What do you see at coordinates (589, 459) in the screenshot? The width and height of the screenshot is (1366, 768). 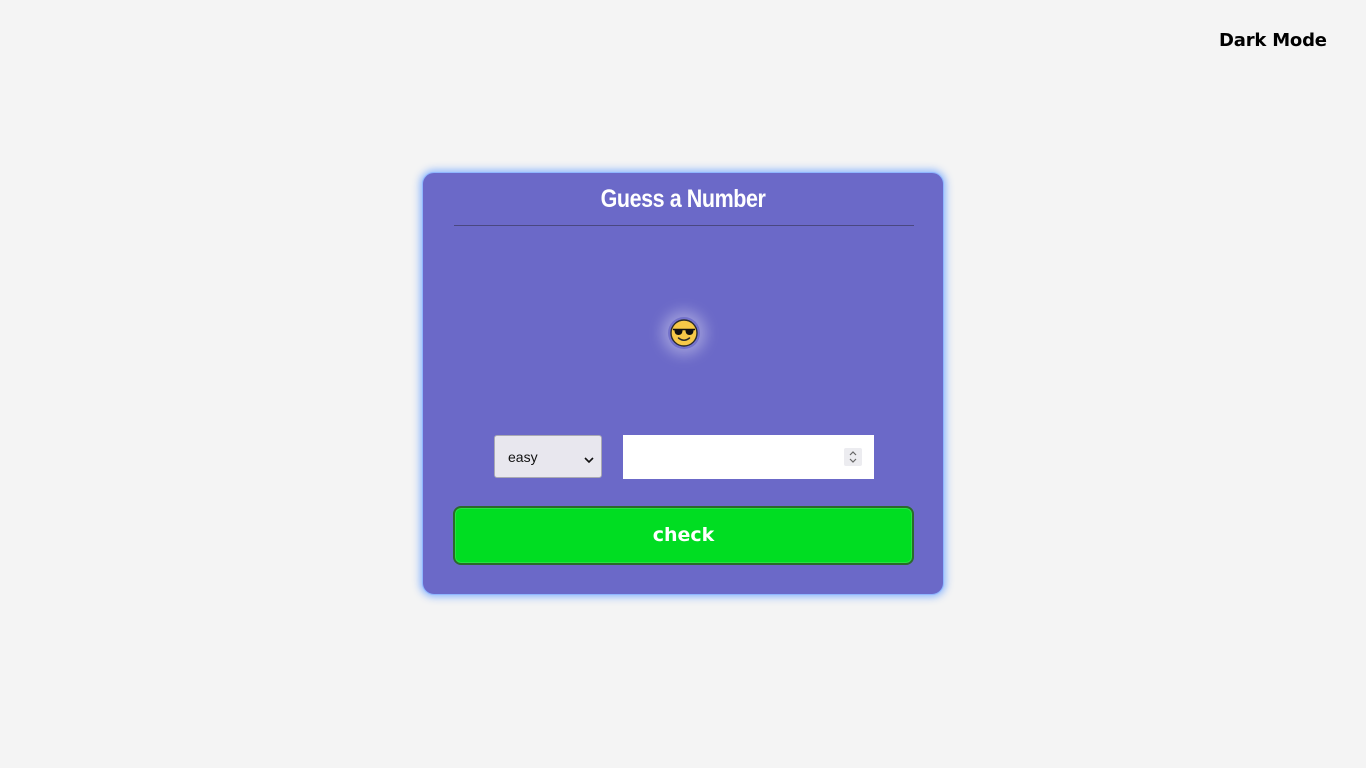 I see `chevron-down-icon` at bounding box center [589, 459].